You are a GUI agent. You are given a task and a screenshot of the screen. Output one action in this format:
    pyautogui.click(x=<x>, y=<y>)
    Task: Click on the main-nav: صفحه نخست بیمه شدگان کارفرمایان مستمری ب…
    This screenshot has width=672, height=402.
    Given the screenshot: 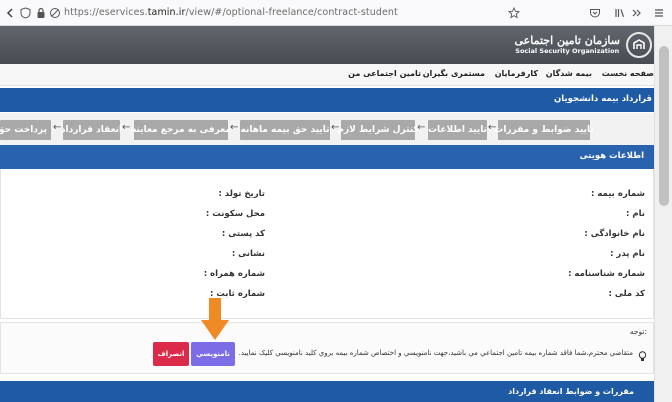 What is the action you would take?
    pyautogui.click(x=336, y=75)
    